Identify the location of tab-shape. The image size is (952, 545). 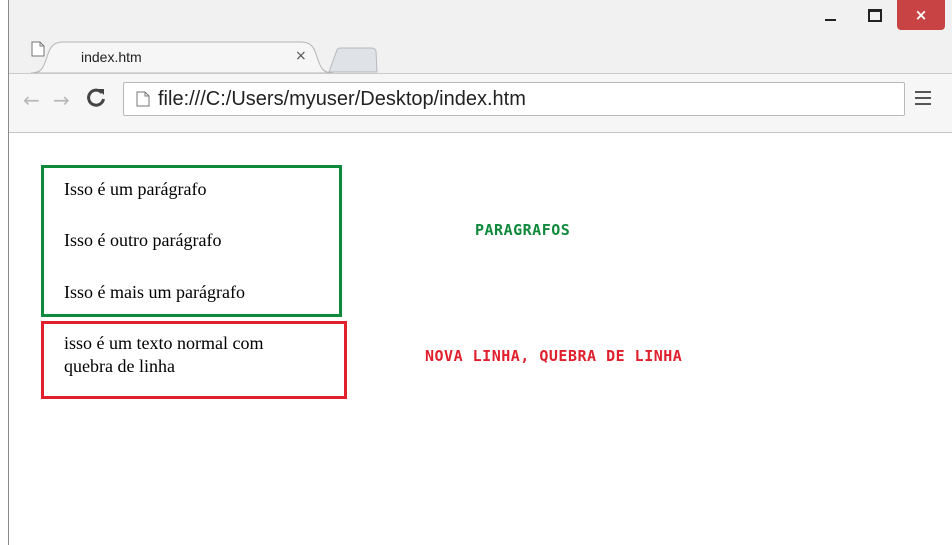
(182, 57).